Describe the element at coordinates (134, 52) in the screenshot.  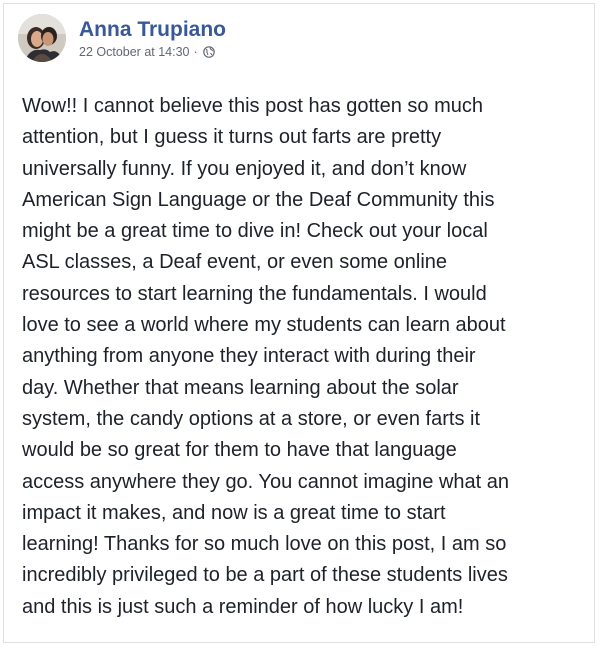
I see `post-timestamp: 22 October at 14:30` at that location.